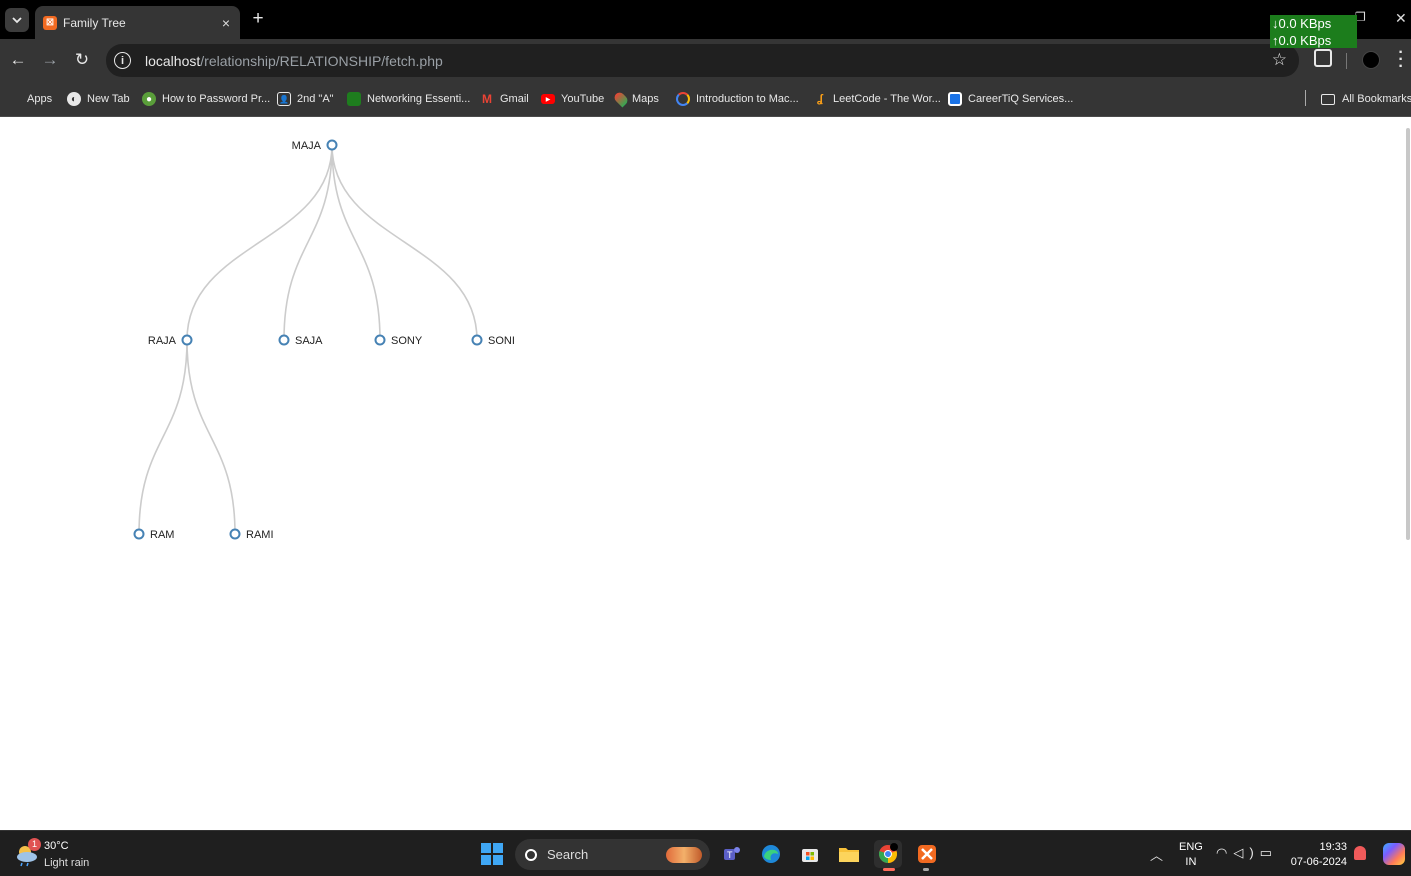 This screenshot has height=876, width=1411. What do you see at coordinates (108, 99) in the screenshot?
I see `bookmark-label: New Tab` at bounding box center [108, 99].